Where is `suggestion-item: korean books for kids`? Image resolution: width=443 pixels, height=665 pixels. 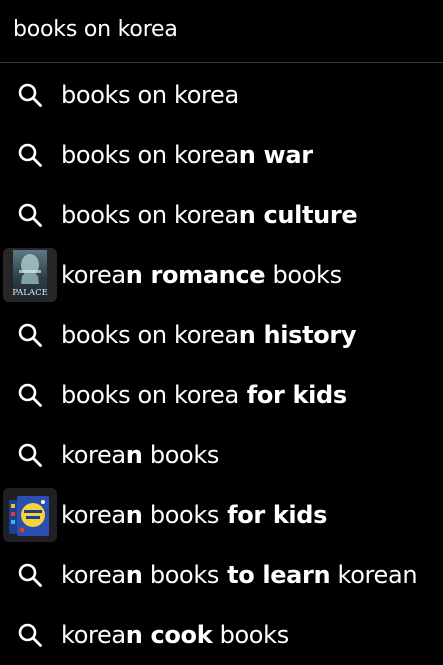
suggestion-item: korean books for kids is located at coordinates (221, 515).